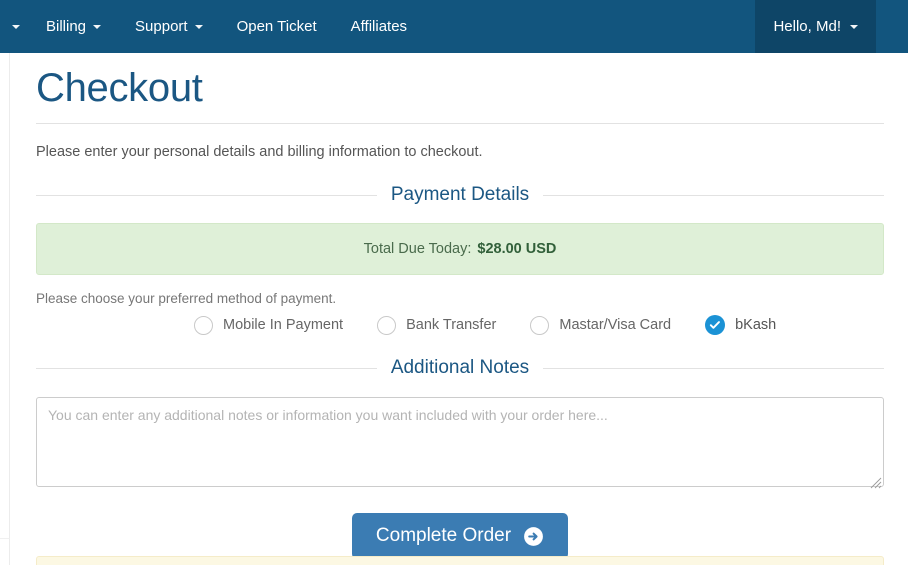  I want to click on navbar-toggle-dropdown, so click(15, 26).